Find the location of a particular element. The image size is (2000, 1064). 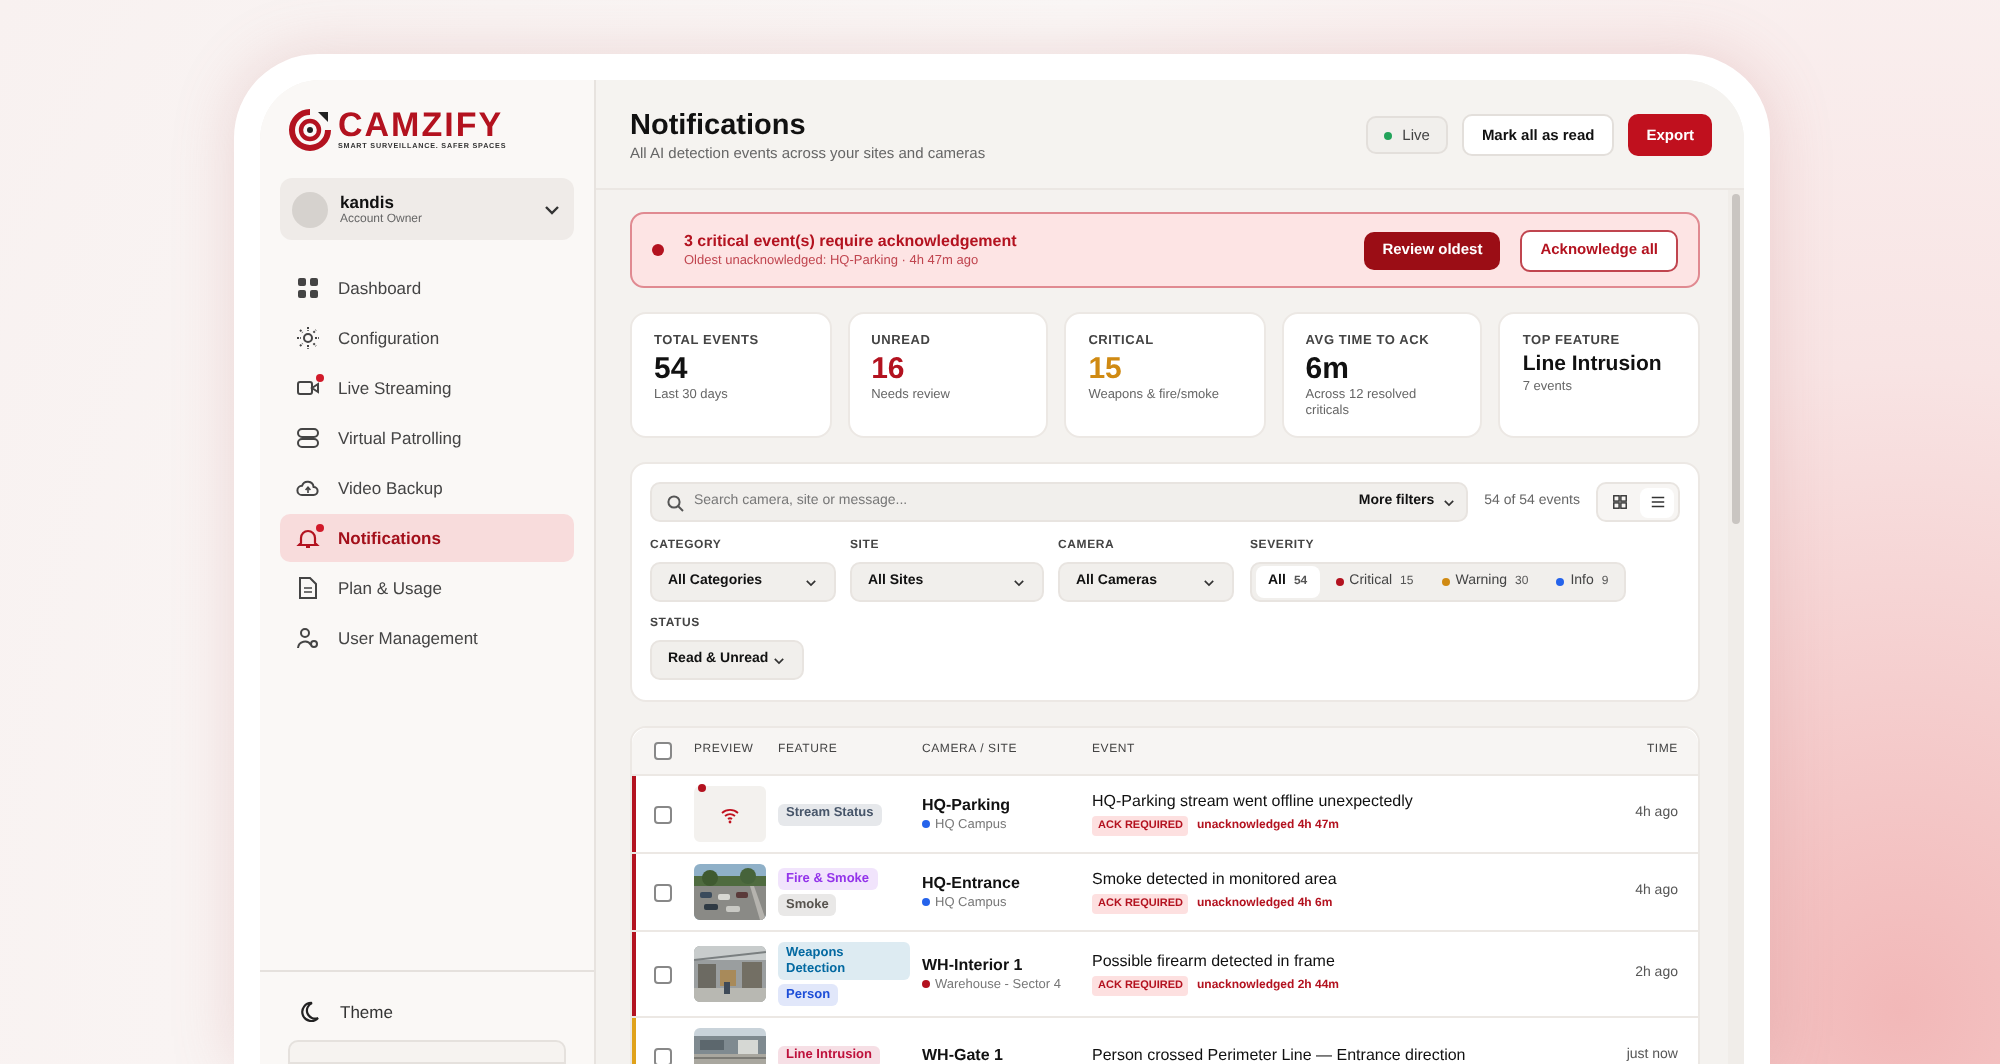

brand-name: CAMZIFY is located at coordinates (421, 125).